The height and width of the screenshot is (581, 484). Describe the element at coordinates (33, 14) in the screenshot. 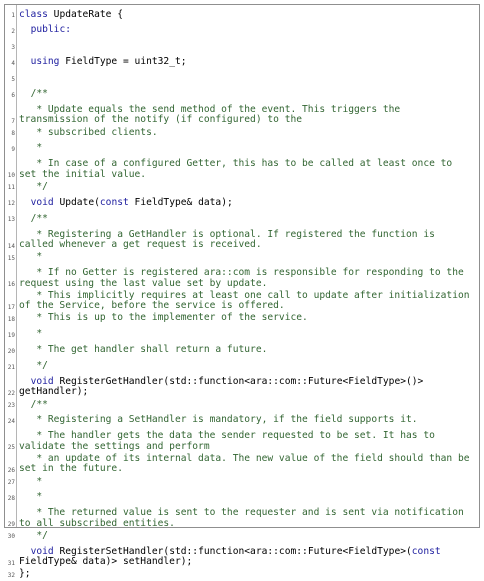

I see `keyword-token: class` at that location.